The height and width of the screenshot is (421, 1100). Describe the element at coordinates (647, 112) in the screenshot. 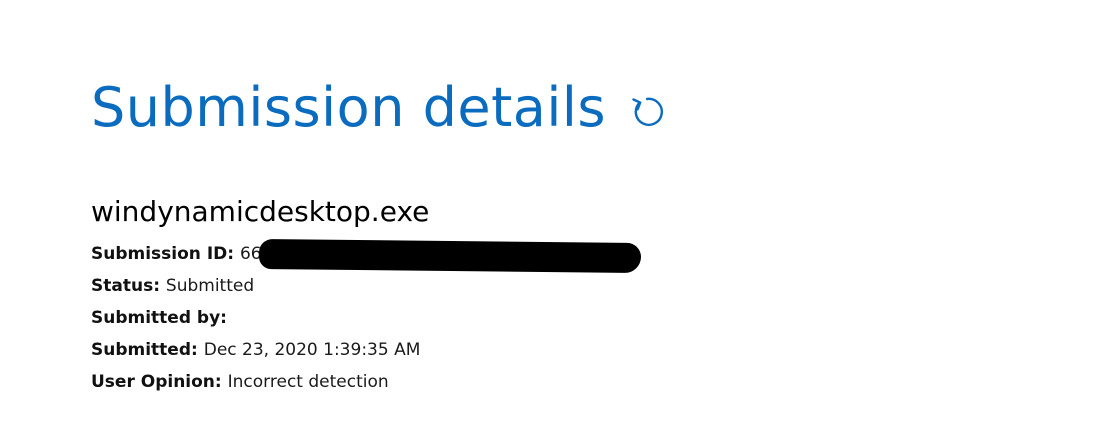

I see `refresh-icon` at that location.